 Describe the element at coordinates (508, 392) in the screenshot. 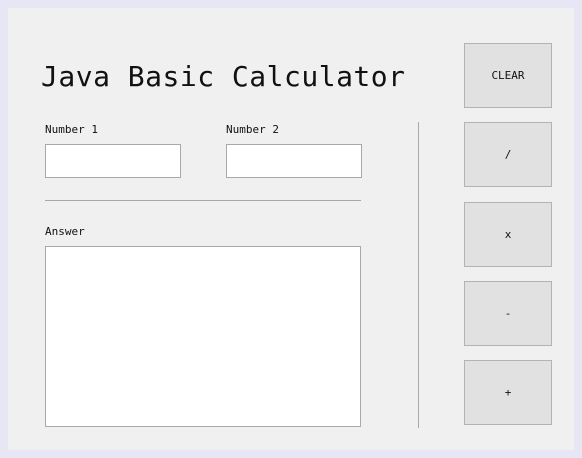

I see `add-button: +` at that location.